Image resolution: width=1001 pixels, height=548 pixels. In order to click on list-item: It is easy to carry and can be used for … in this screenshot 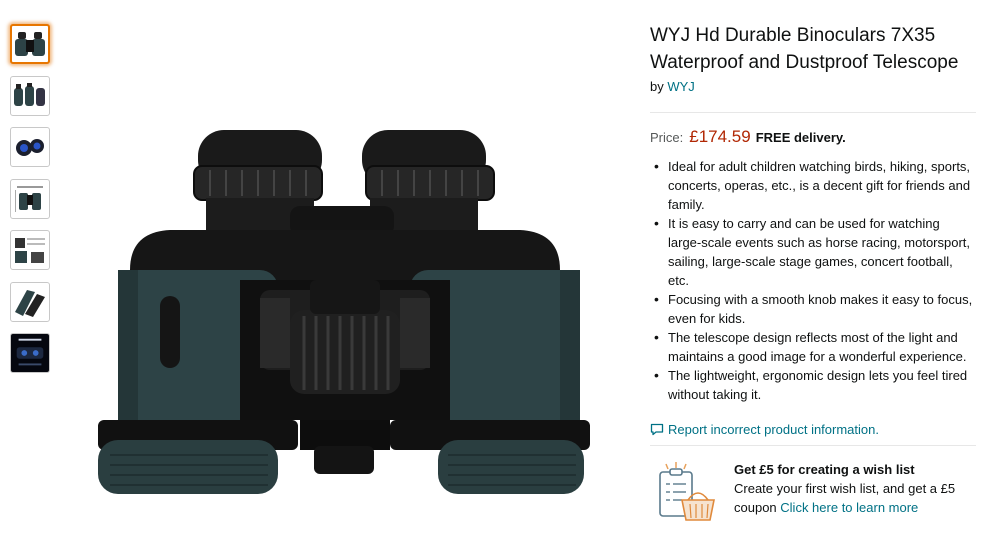, I will do `click(813, 252)`.